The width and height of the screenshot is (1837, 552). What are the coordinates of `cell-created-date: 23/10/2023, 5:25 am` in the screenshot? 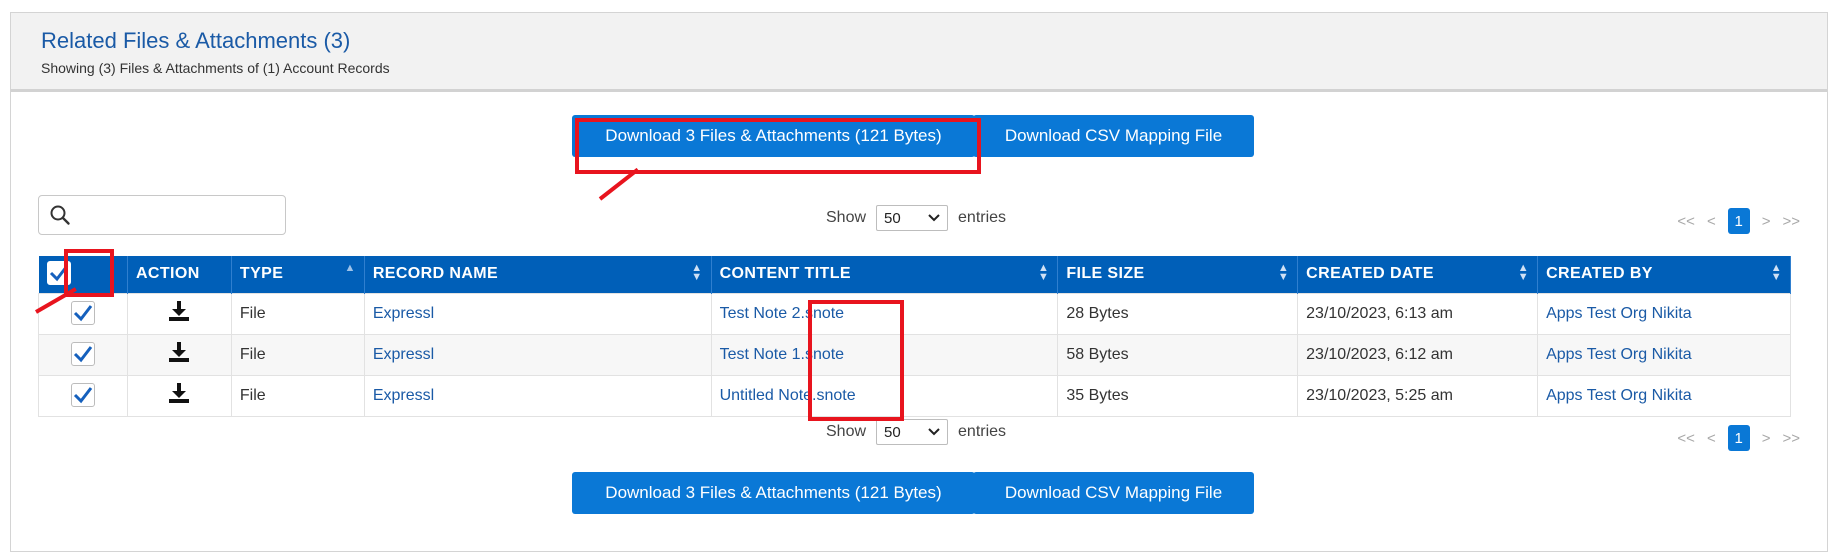 It's located at (1418, 395).